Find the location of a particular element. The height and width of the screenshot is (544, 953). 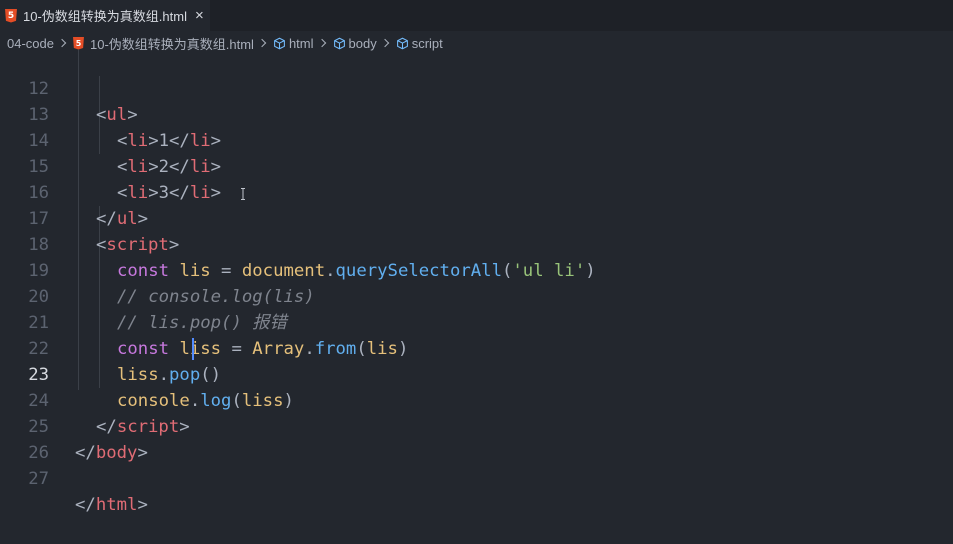

code-line: 13 <li>1</li> is located at coordinates (476, 113).